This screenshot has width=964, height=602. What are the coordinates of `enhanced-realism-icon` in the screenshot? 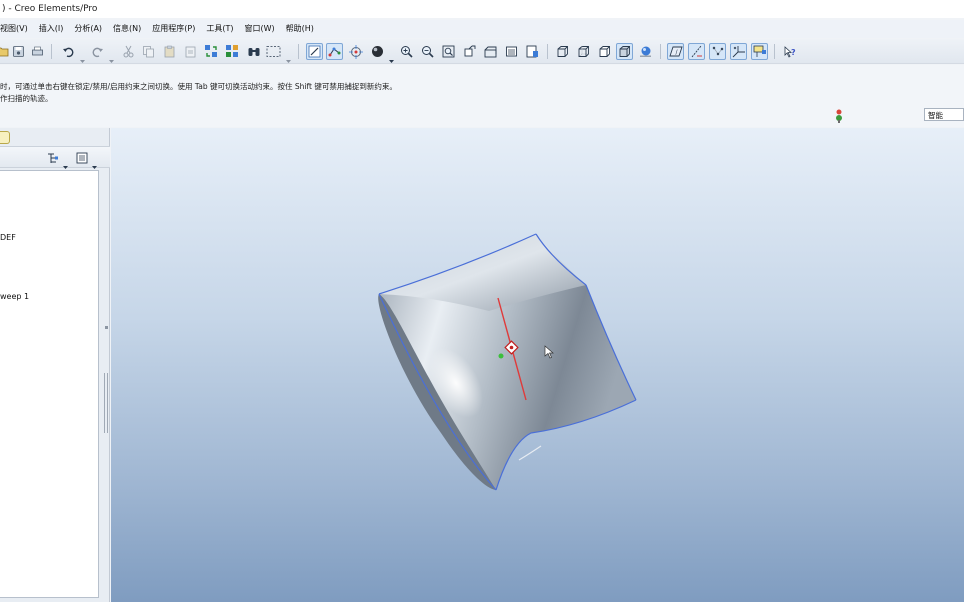 It's located at (645, 51).